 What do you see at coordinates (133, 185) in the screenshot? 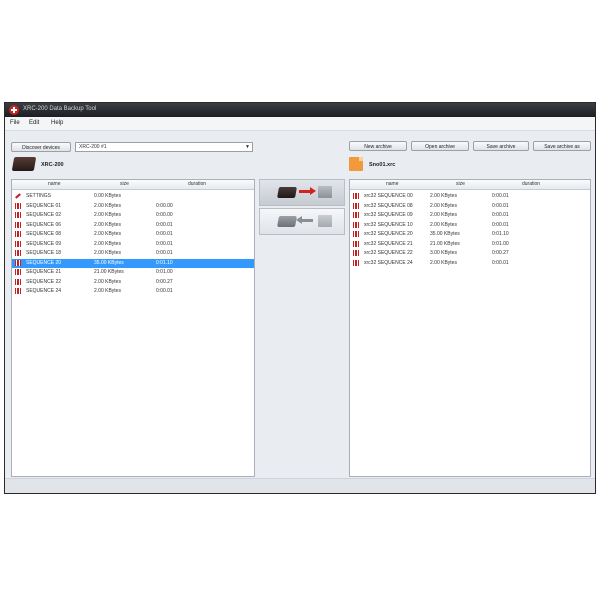
I see `device-list-header: name size duration` at bounding box center [133, 185].